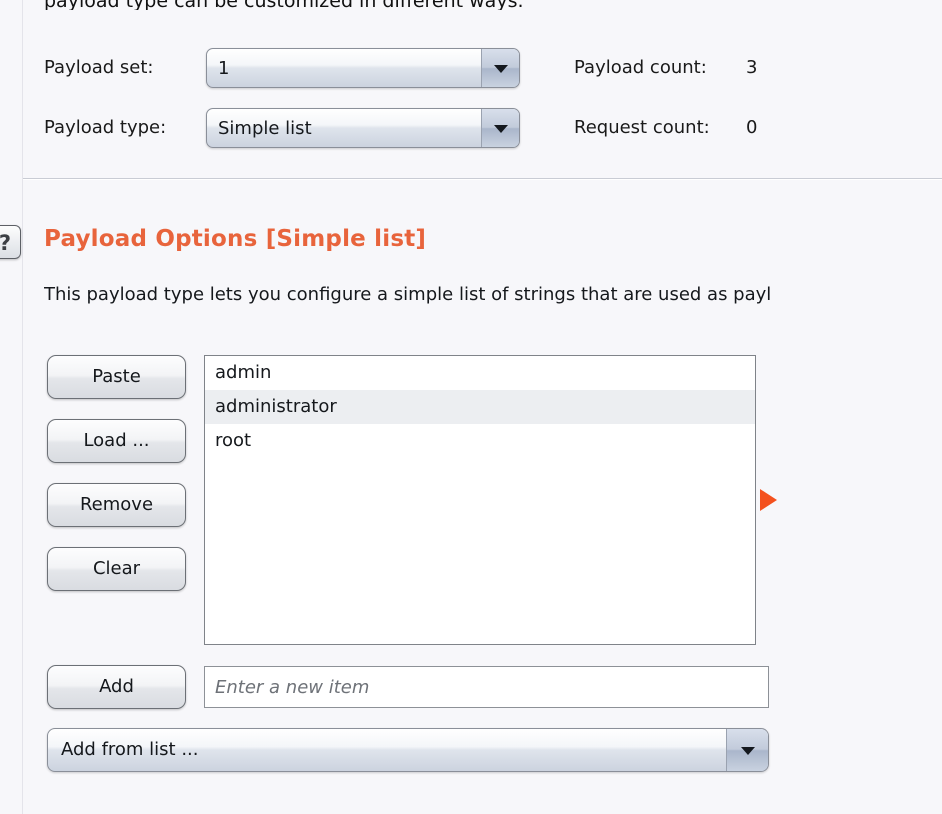  What do you see at coordinates (6, 243) in the screenshot?
I see `help-question-mark: ?` at bounding box center [6, 243].